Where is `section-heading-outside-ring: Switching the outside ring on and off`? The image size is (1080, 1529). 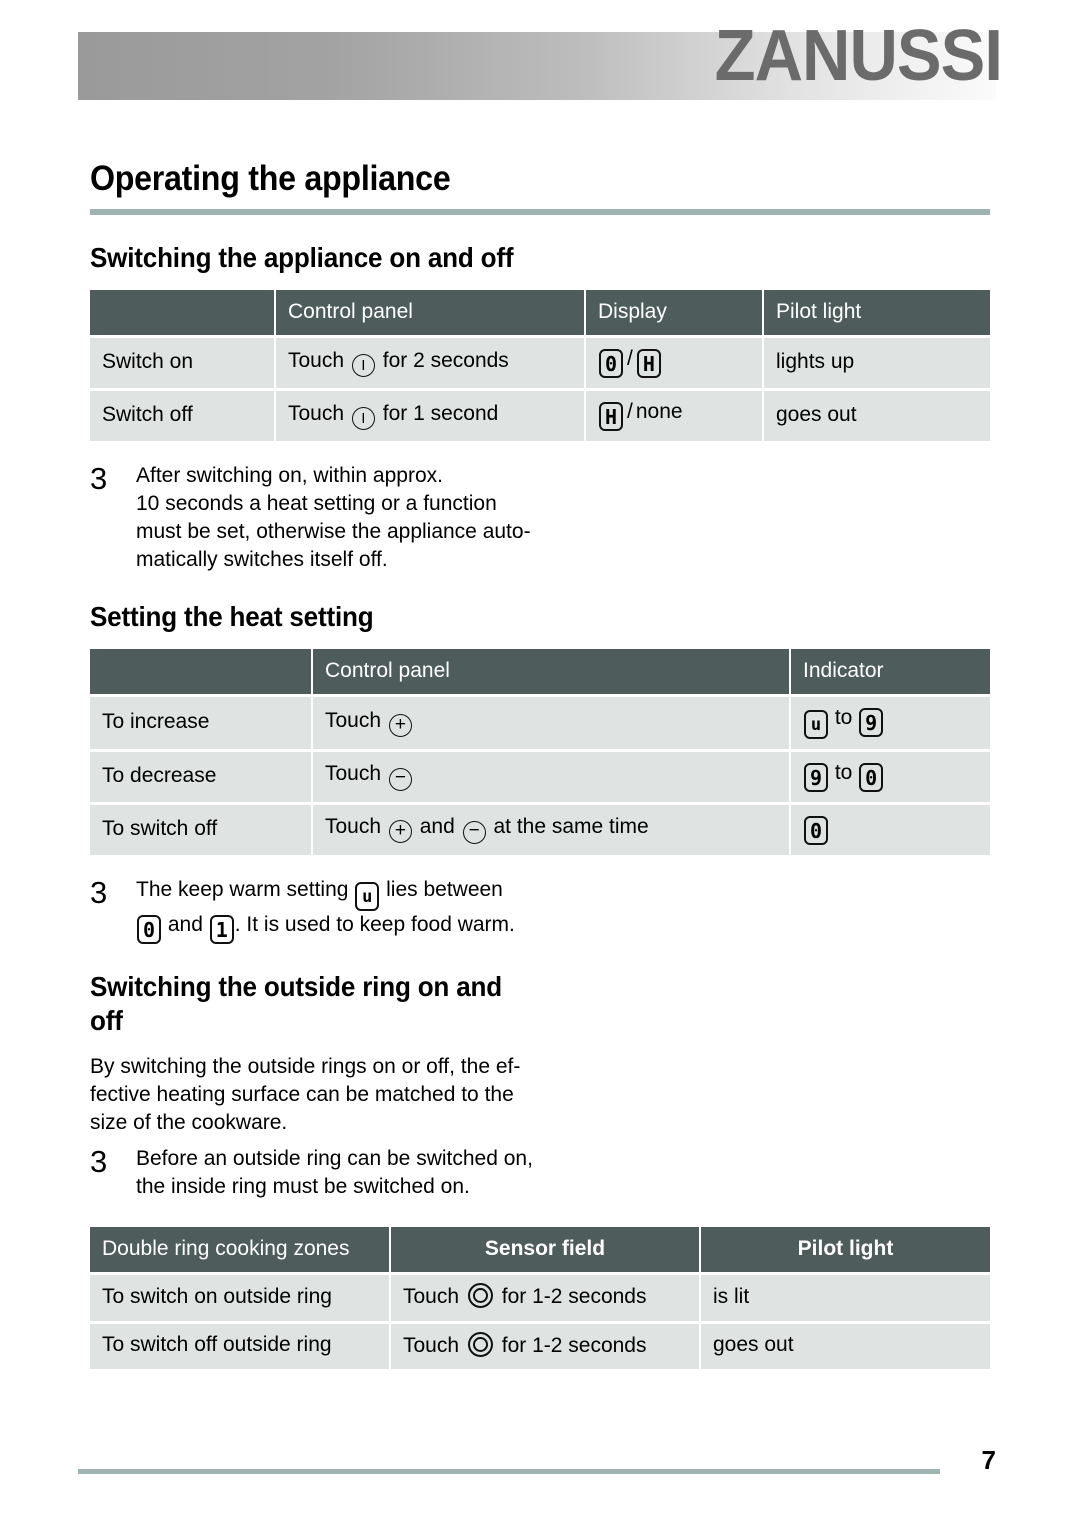
section-heading-outside-ring: Switching the outside ring on and off is located at coordinates (296, 1003).